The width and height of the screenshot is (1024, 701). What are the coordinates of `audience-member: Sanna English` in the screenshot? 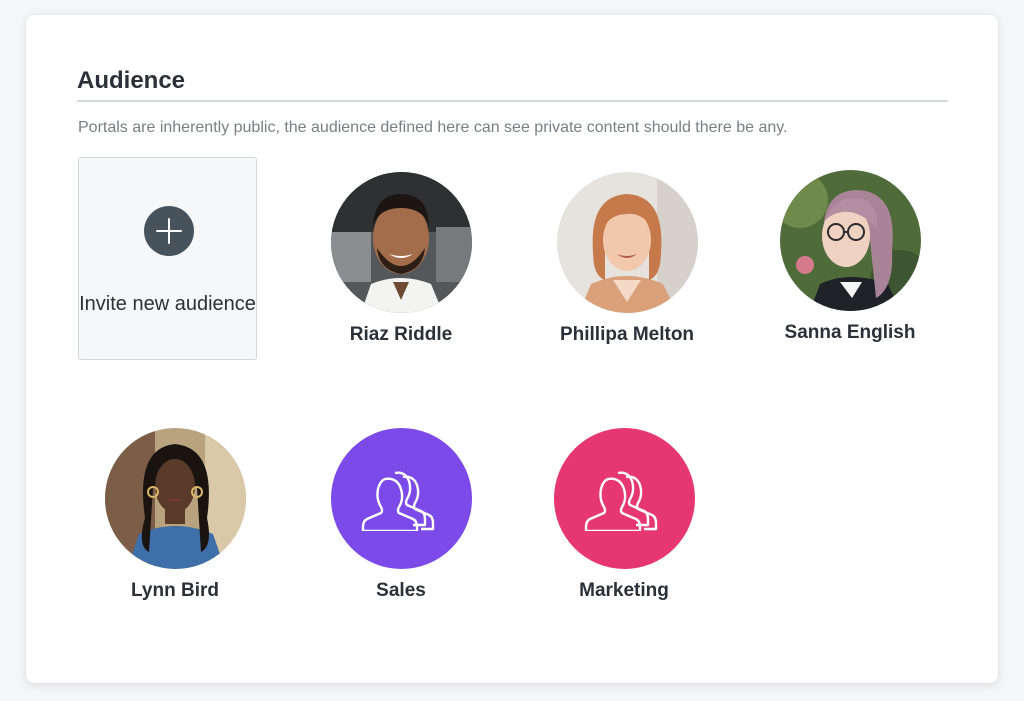 It's located at (850, 257).